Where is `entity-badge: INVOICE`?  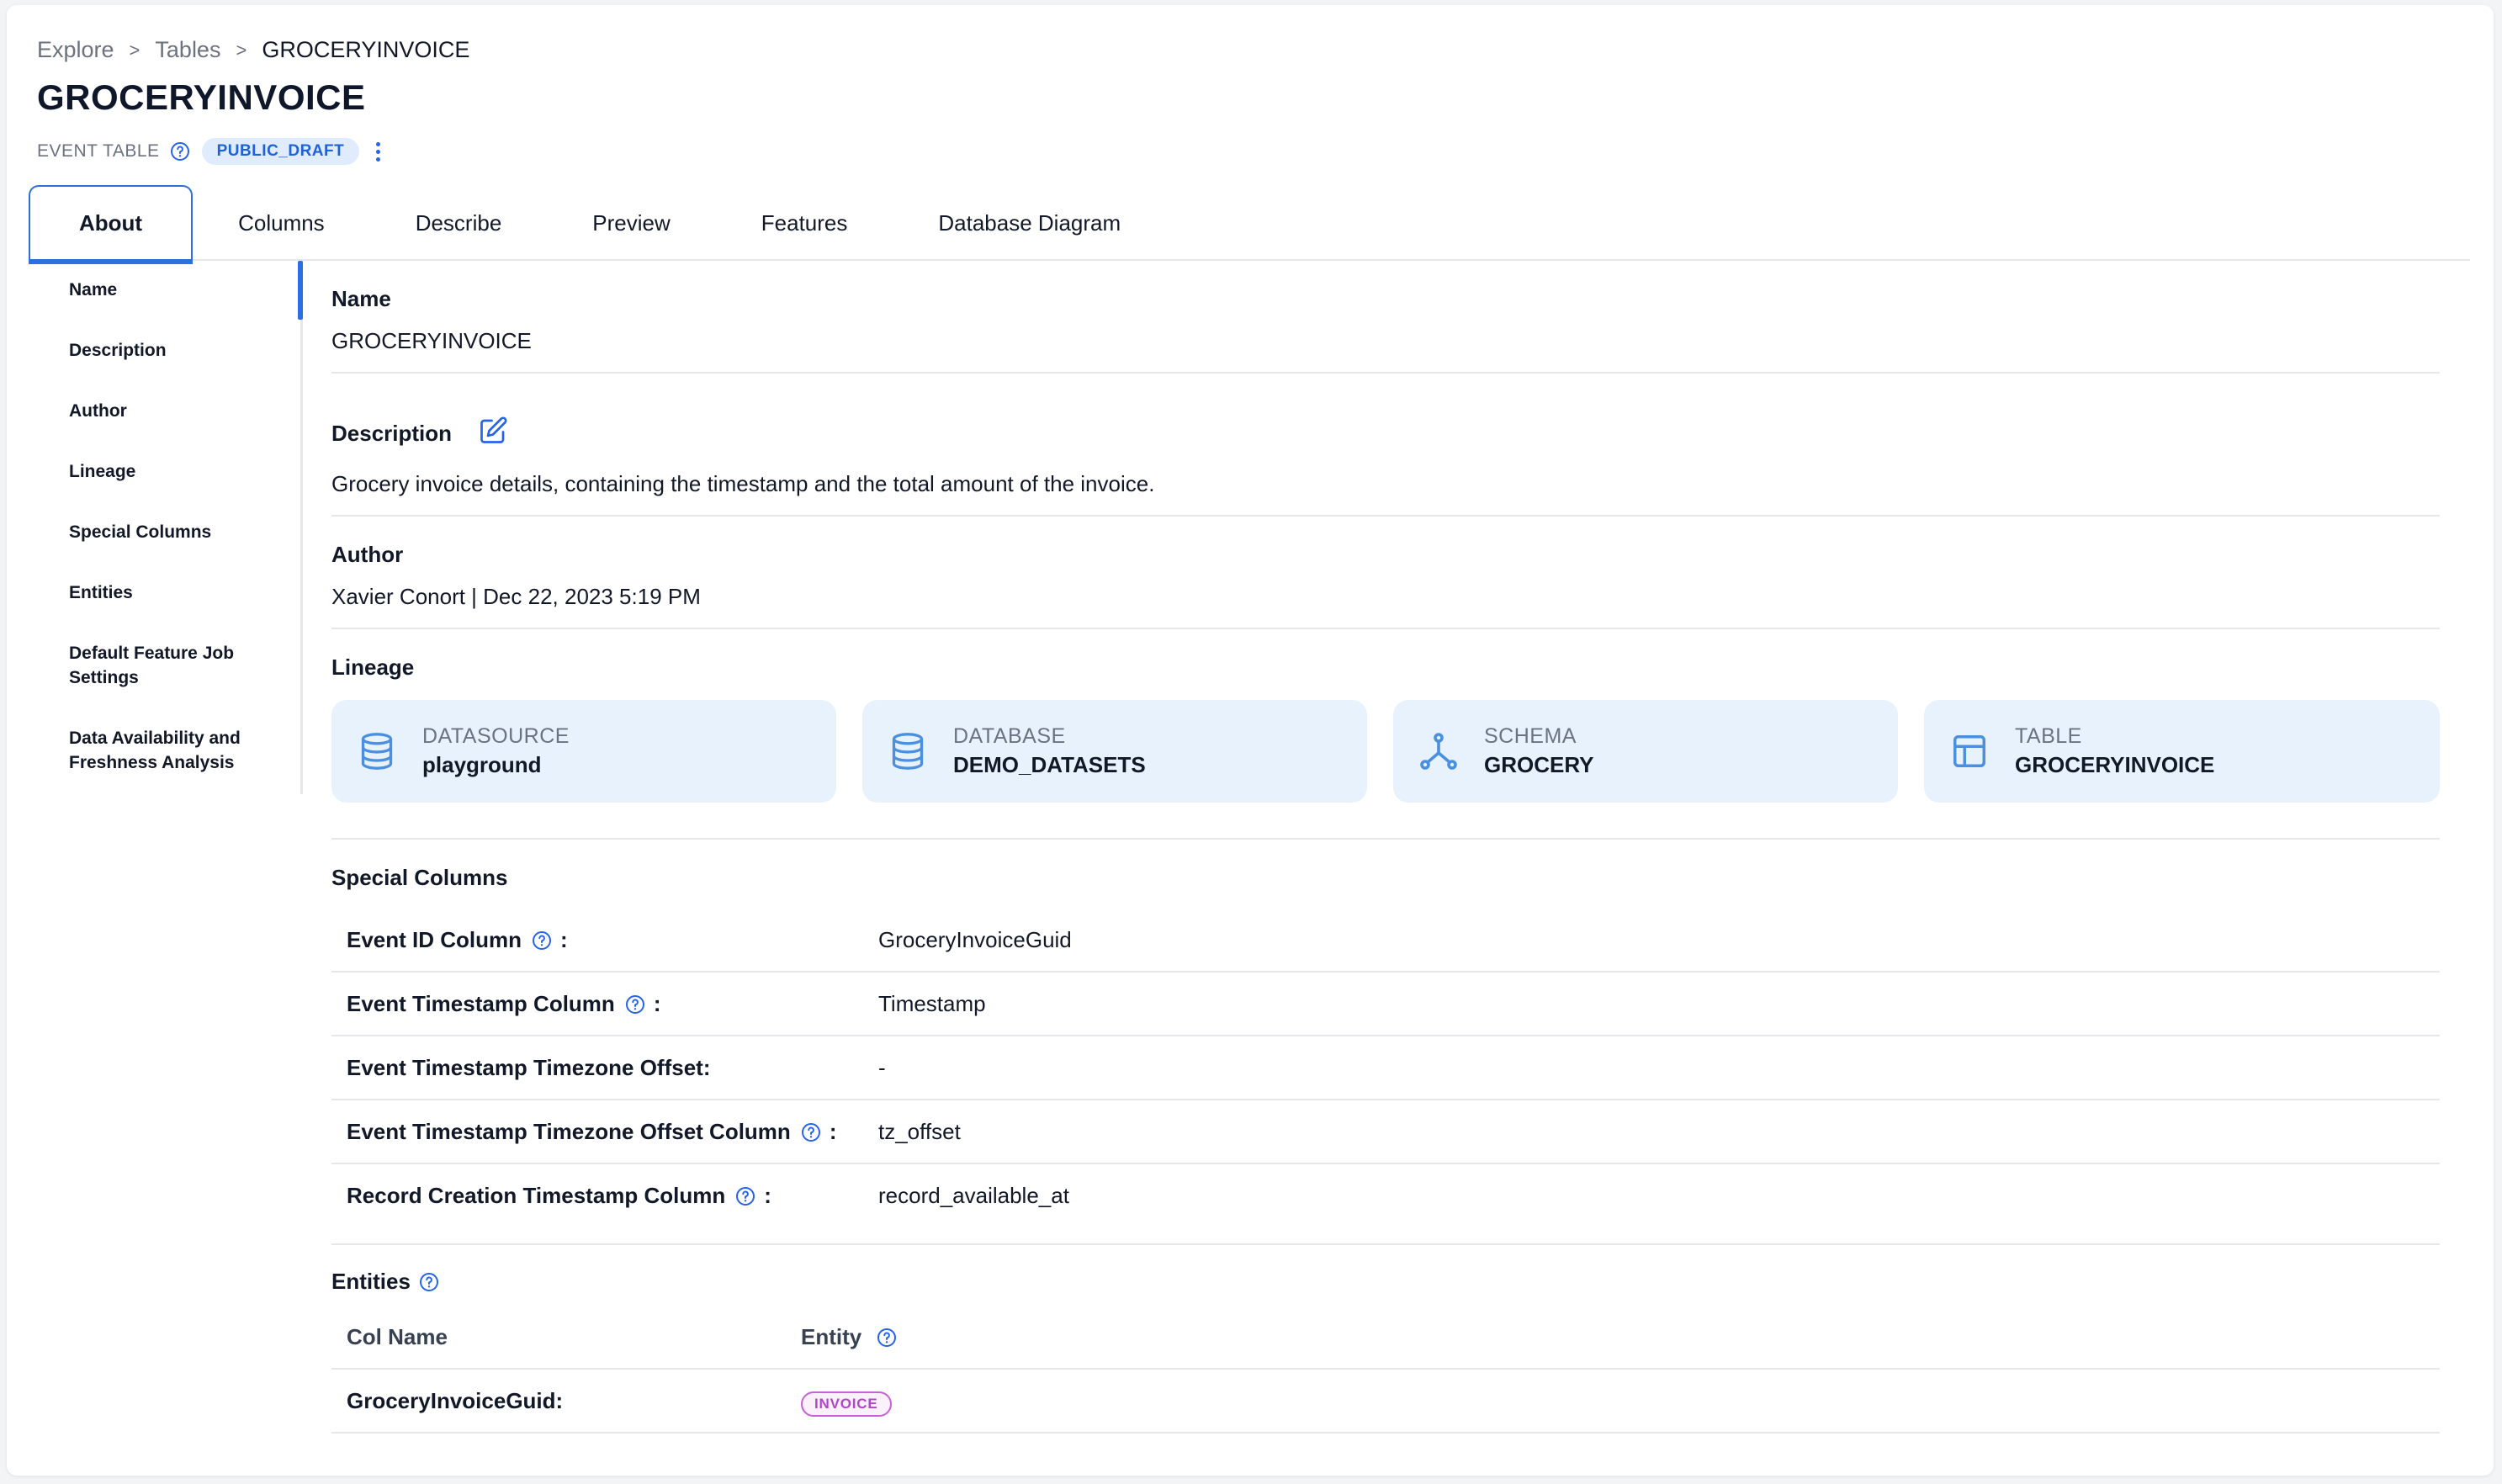 entity-badge: INVOICE is located at coordinates (846, 1404).